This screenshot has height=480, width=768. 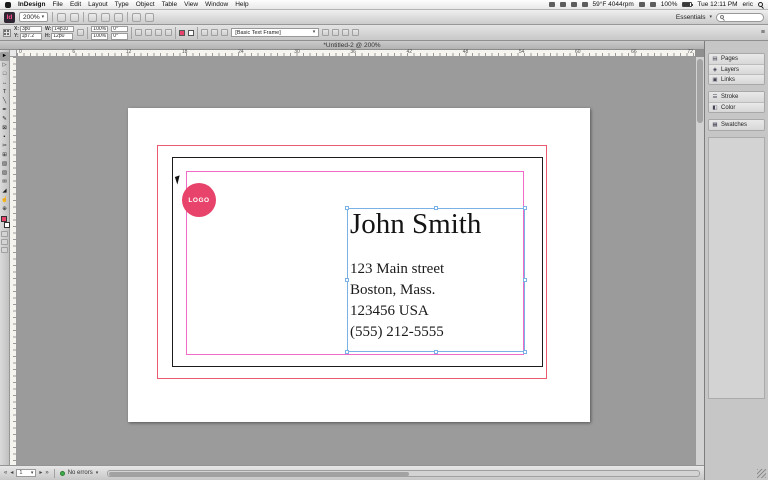 I want to click on stroke-color-swatch, so click(x=191, y=32).